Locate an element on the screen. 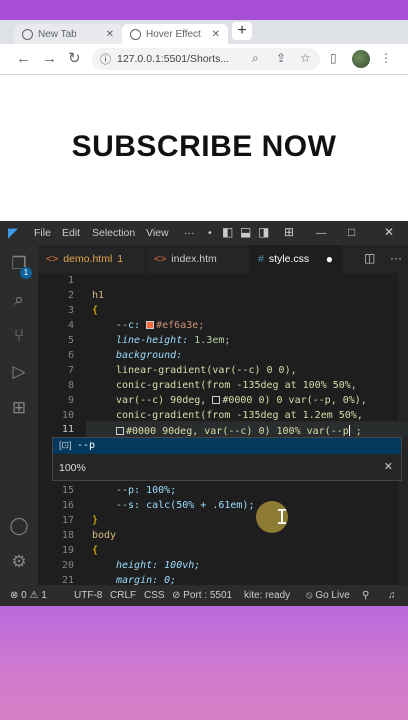 The image size is (408, 720). zoom-icon: ⌕ is located at coordinates (255, 58).